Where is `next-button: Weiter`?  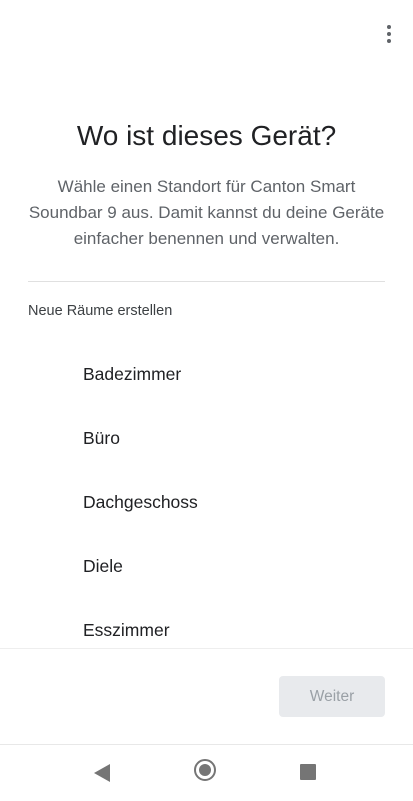
next-button: Weiter is located at coordinates (332, 696).